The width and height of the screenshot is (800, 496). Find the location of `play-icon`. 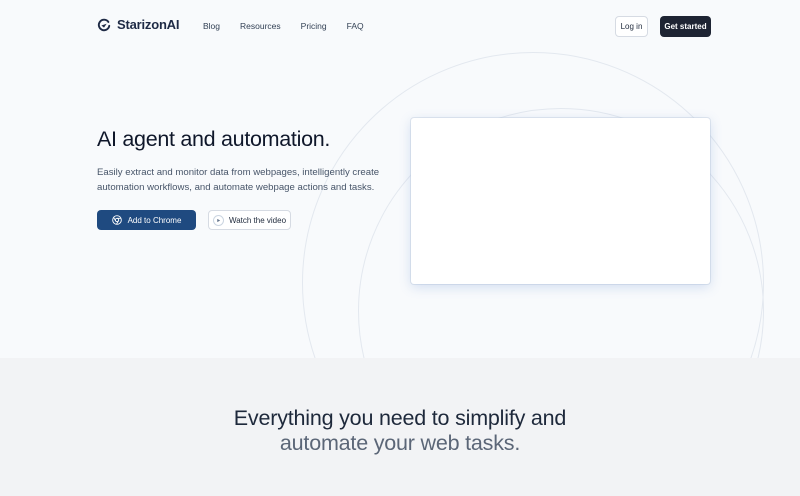

play-icon is located at coordinates (218, 220).